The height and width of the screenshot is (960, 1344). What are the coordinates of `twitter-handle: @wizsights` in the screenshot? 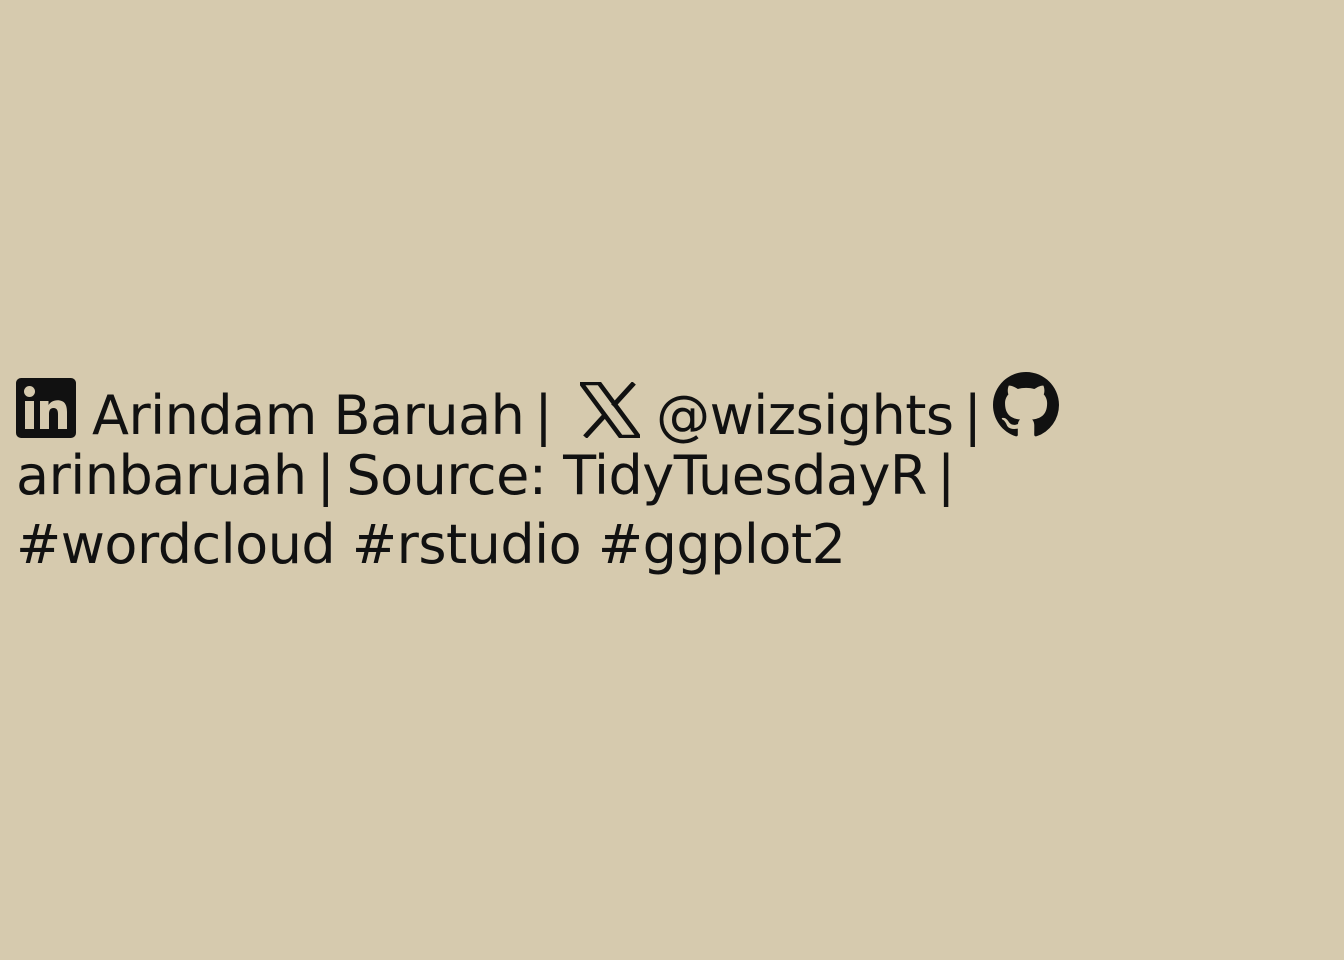 It's located at (805, 415).